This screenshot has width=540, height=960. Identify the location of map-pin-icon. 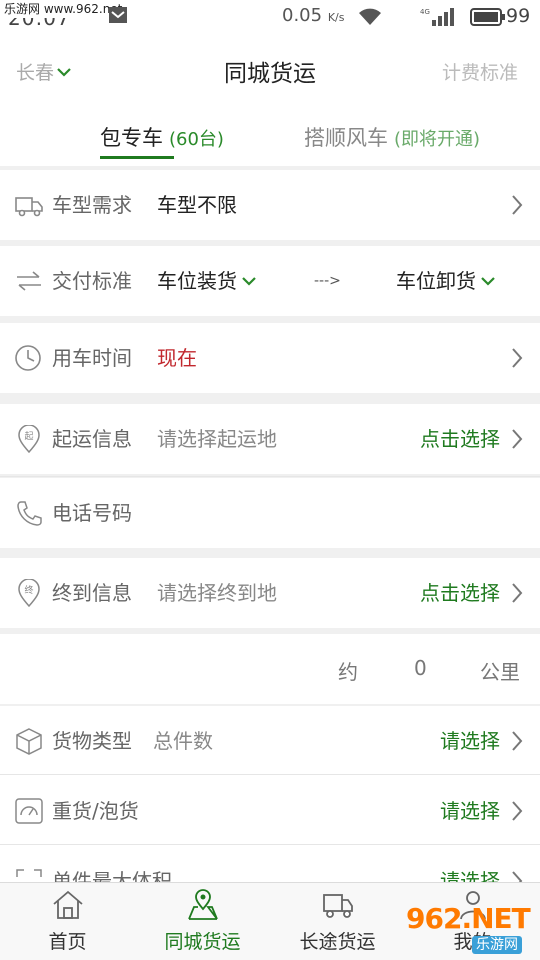
(202, 904).